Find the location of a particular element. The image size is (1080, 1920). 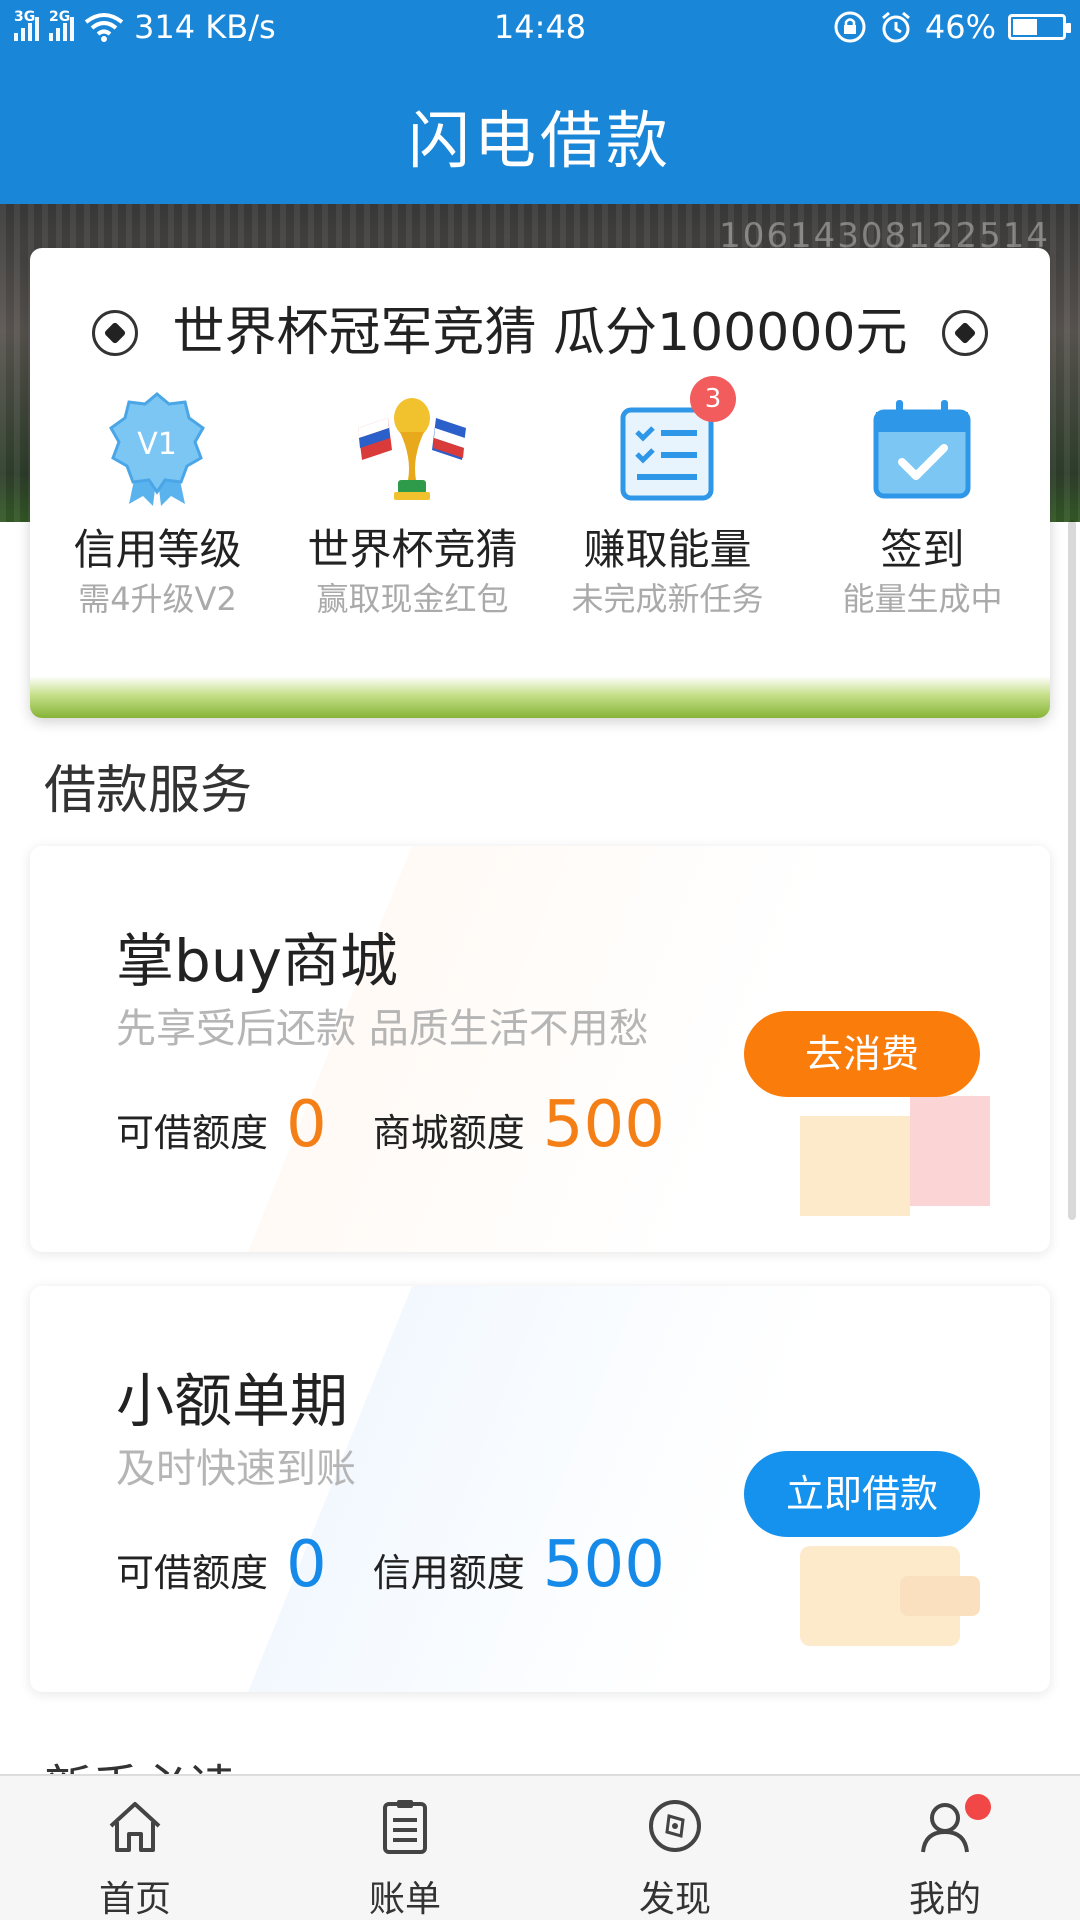

v1-medal-icon: V1 is located at coordinates (157, 449).